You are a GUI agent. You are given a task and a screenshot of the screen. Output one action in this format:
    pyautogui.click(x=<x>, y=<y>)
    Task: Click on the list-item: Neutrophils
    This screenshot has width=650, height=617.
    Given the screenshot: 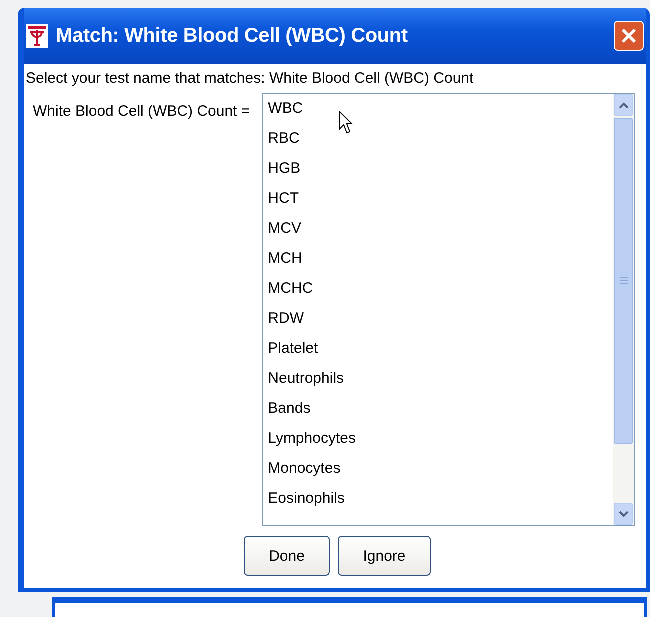 What is the action you would take?
    pyautogui.click(x=306, y=383)
    